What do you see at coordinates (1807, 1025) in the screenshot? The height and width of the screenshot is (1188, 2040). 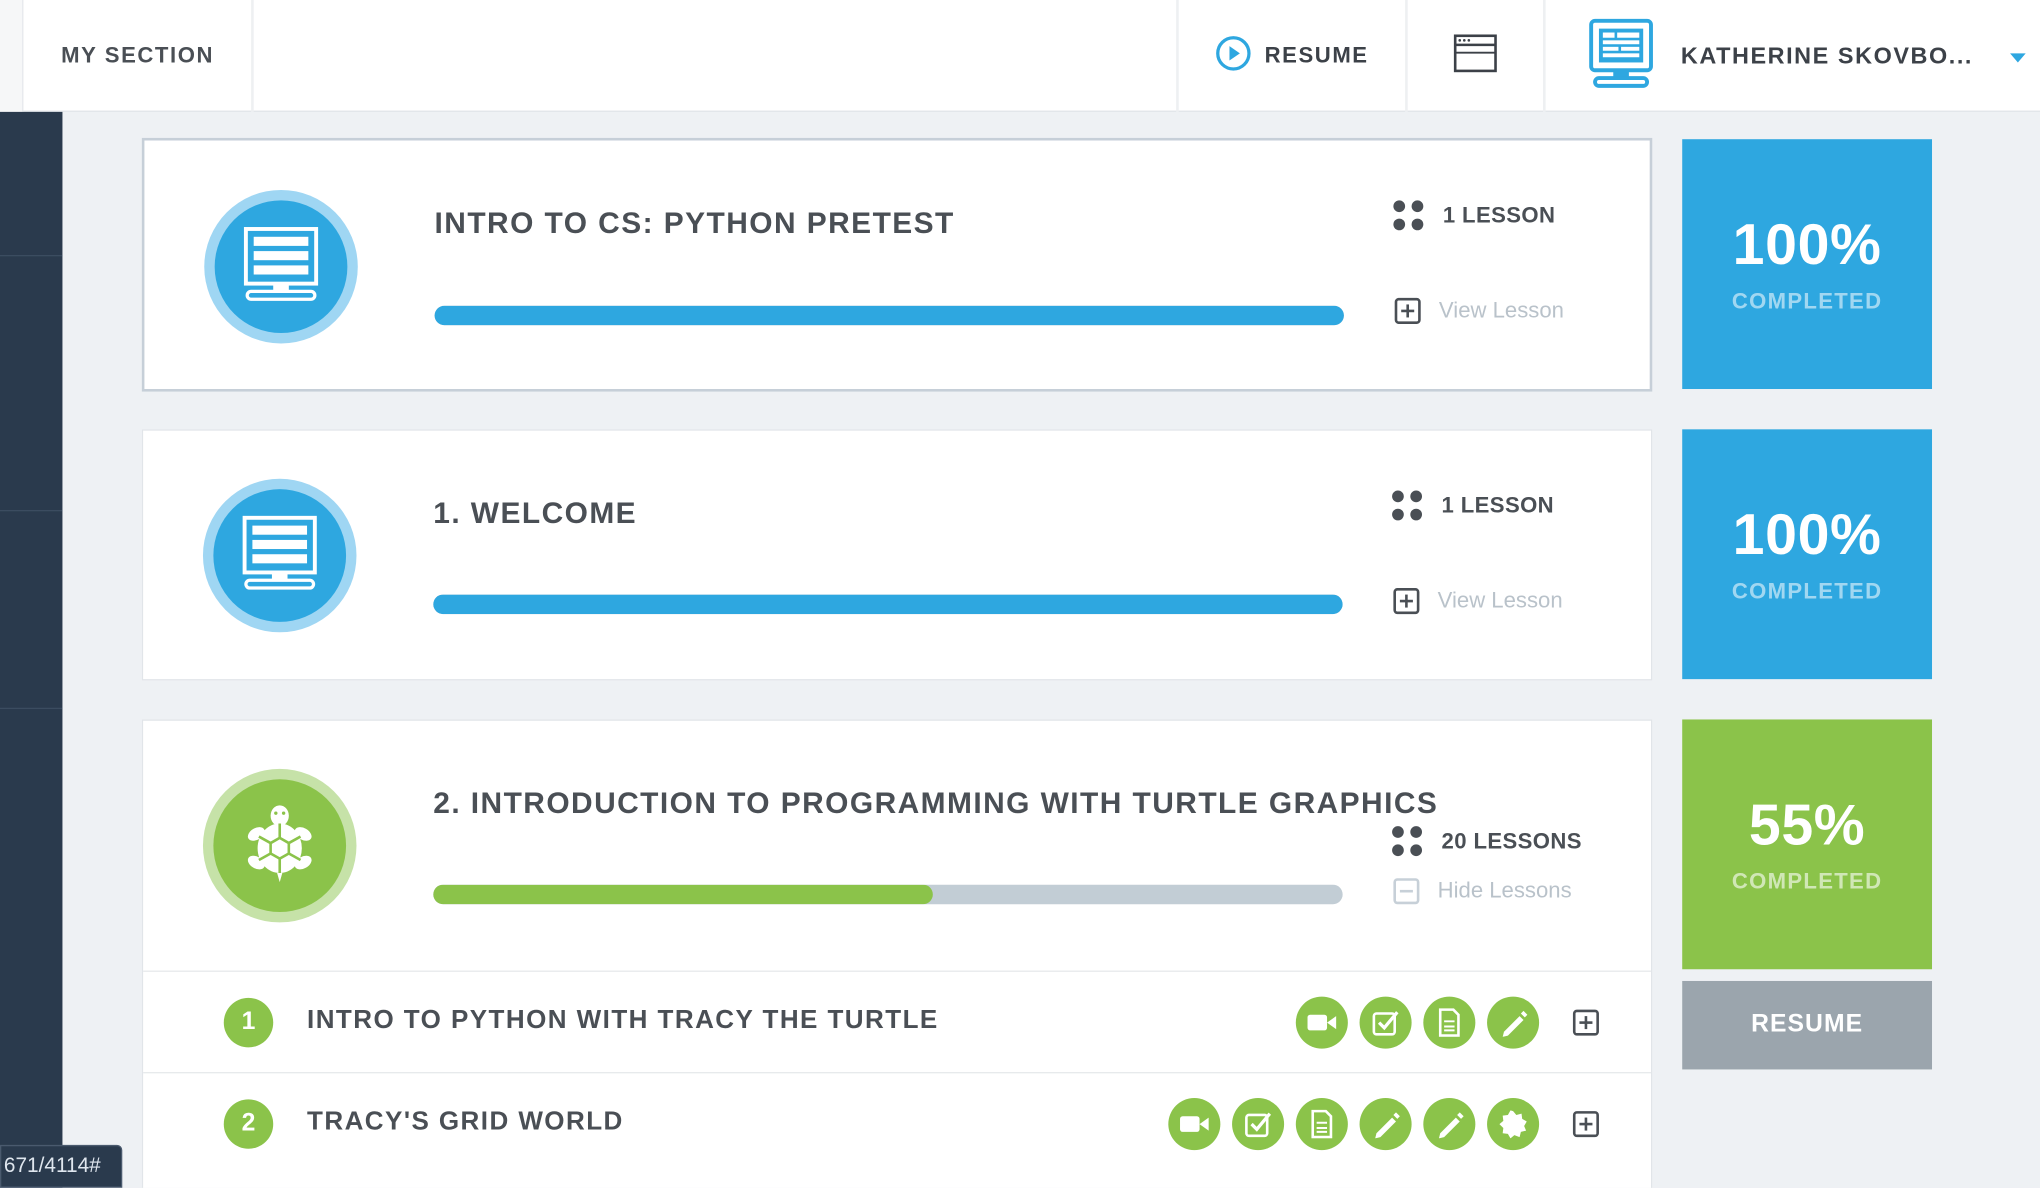 I see `module-resume-button: RESUME` at bounding box center [1807, 1025].